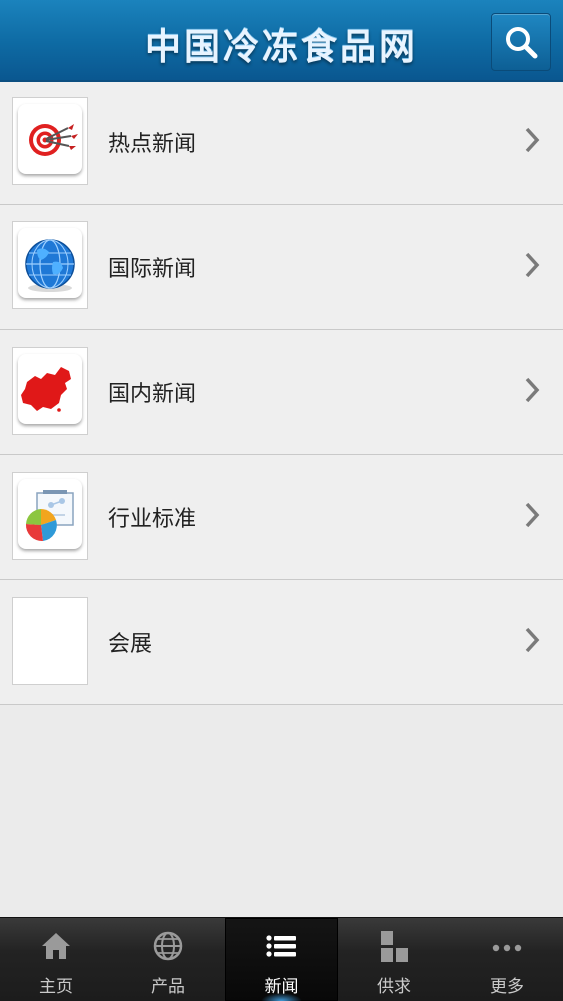  I want to click on bottom-tab-bar: 主页 产品 新闻 供求 更多, so click(281, 959).